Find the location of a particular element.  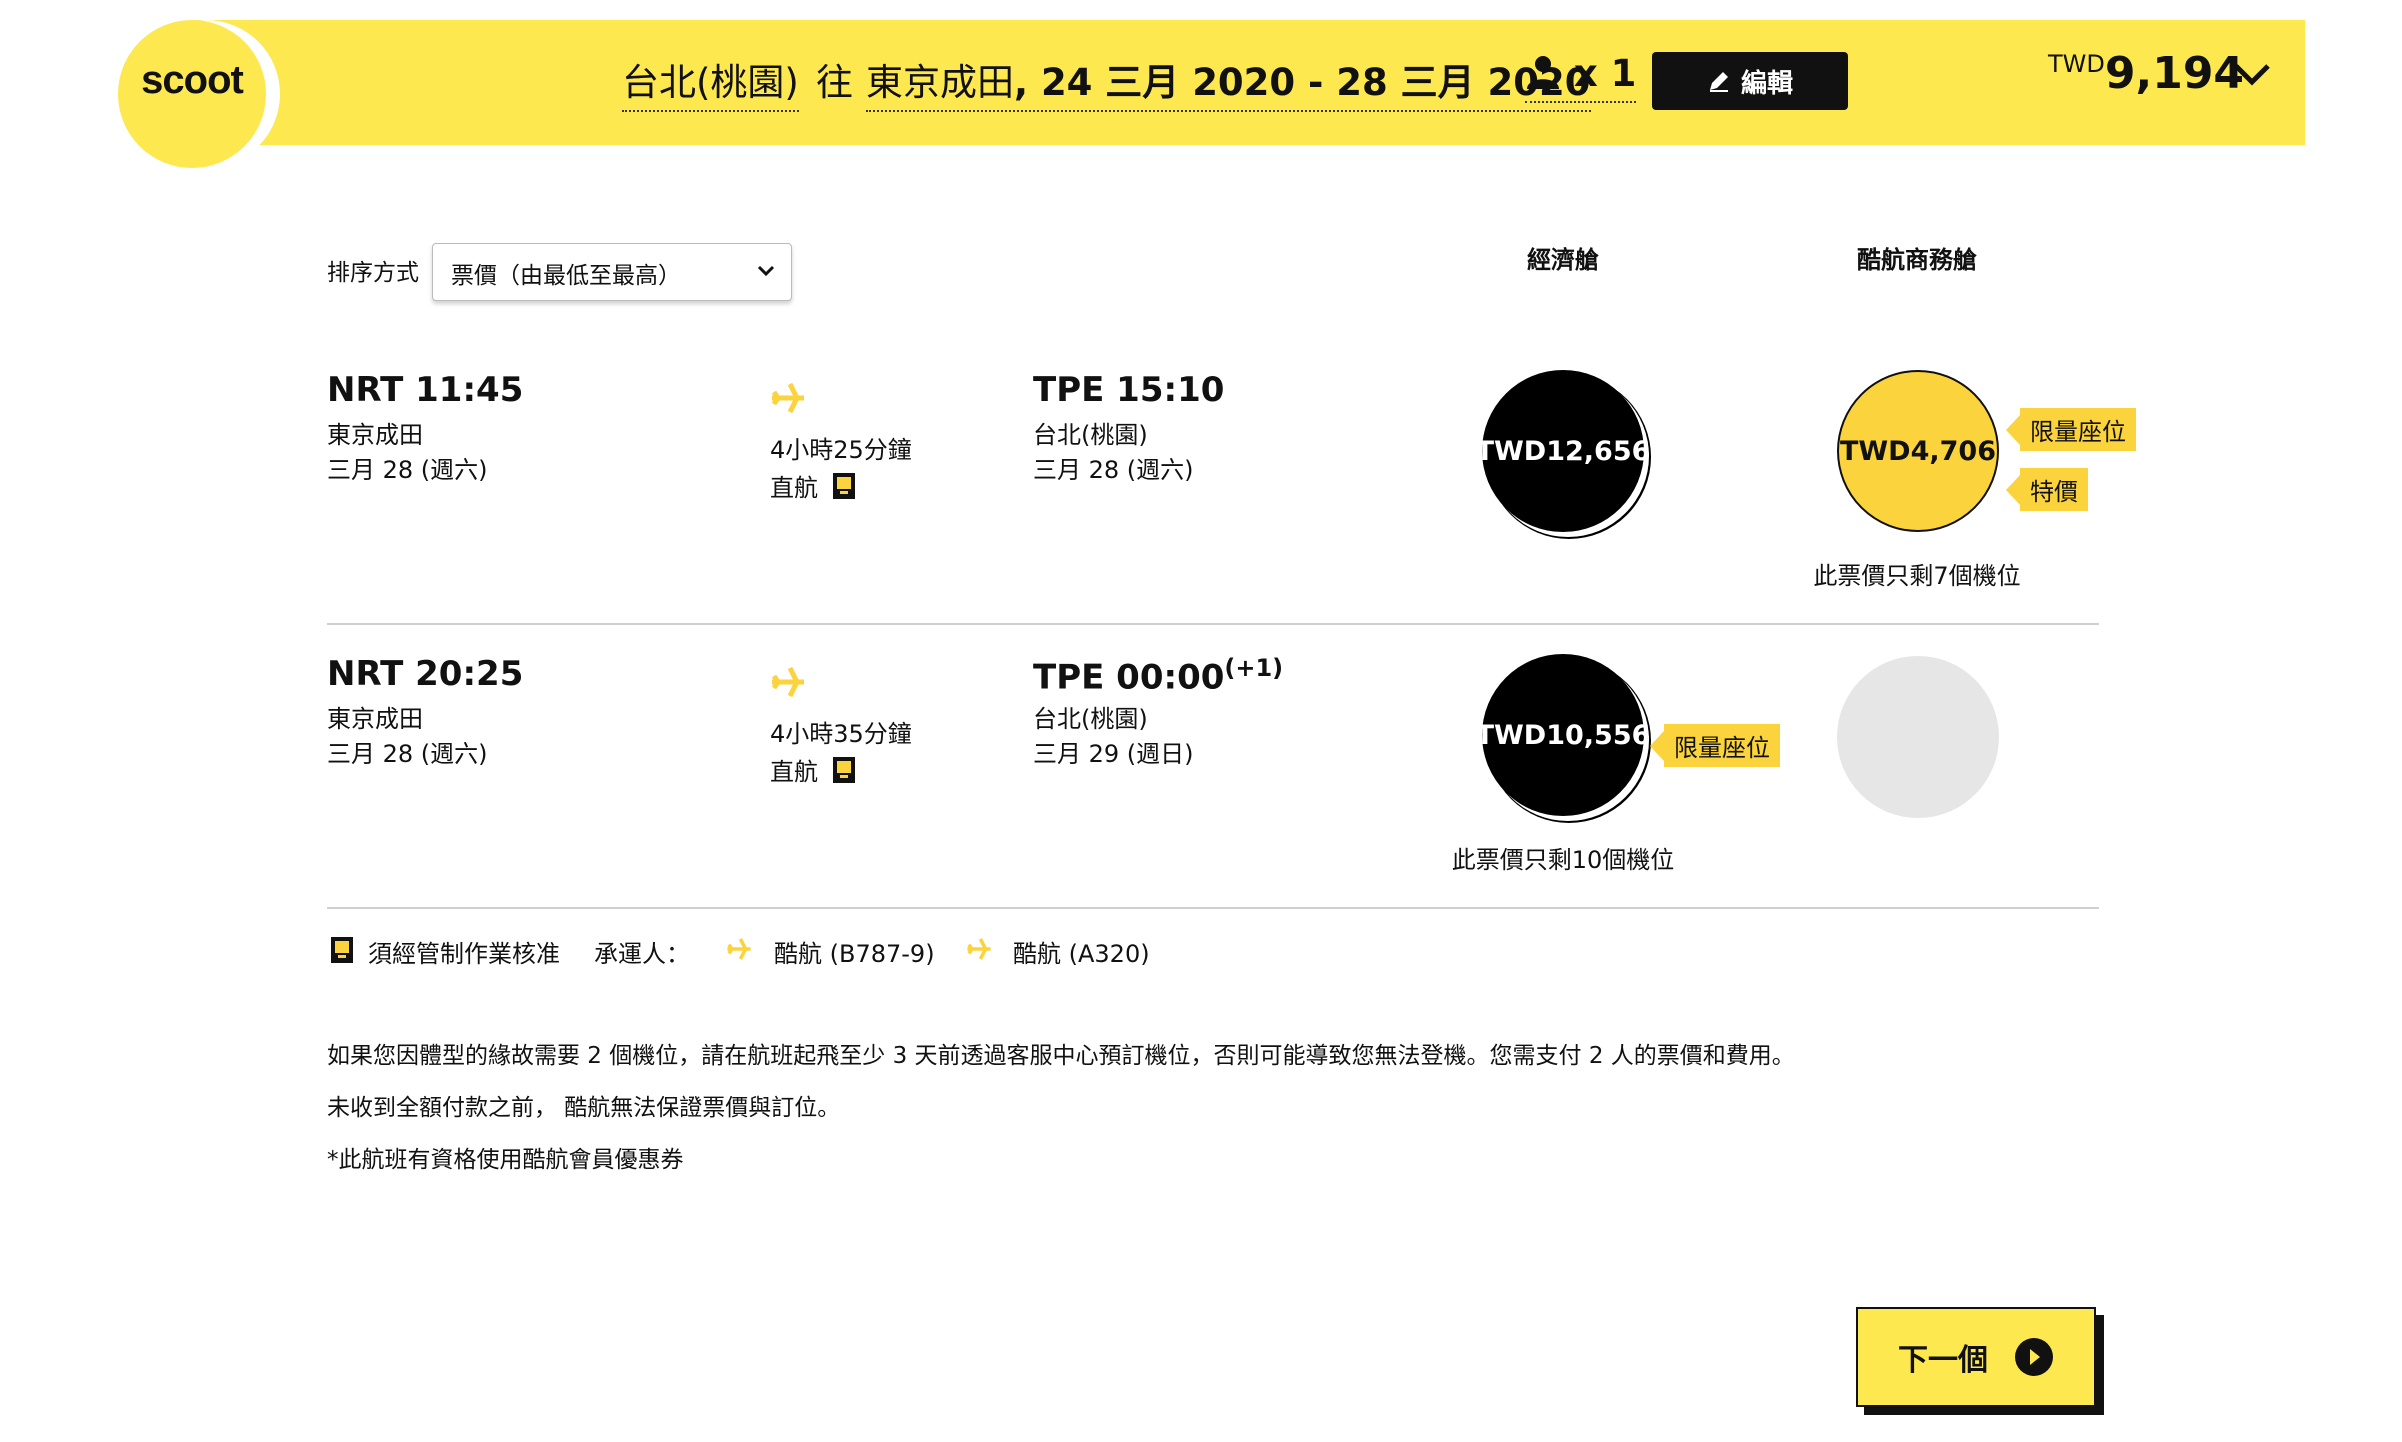

note-payment: 未收到全額付款之前， 酷航無法保證票價與訂位。 is located at coordinates (584, 1108).